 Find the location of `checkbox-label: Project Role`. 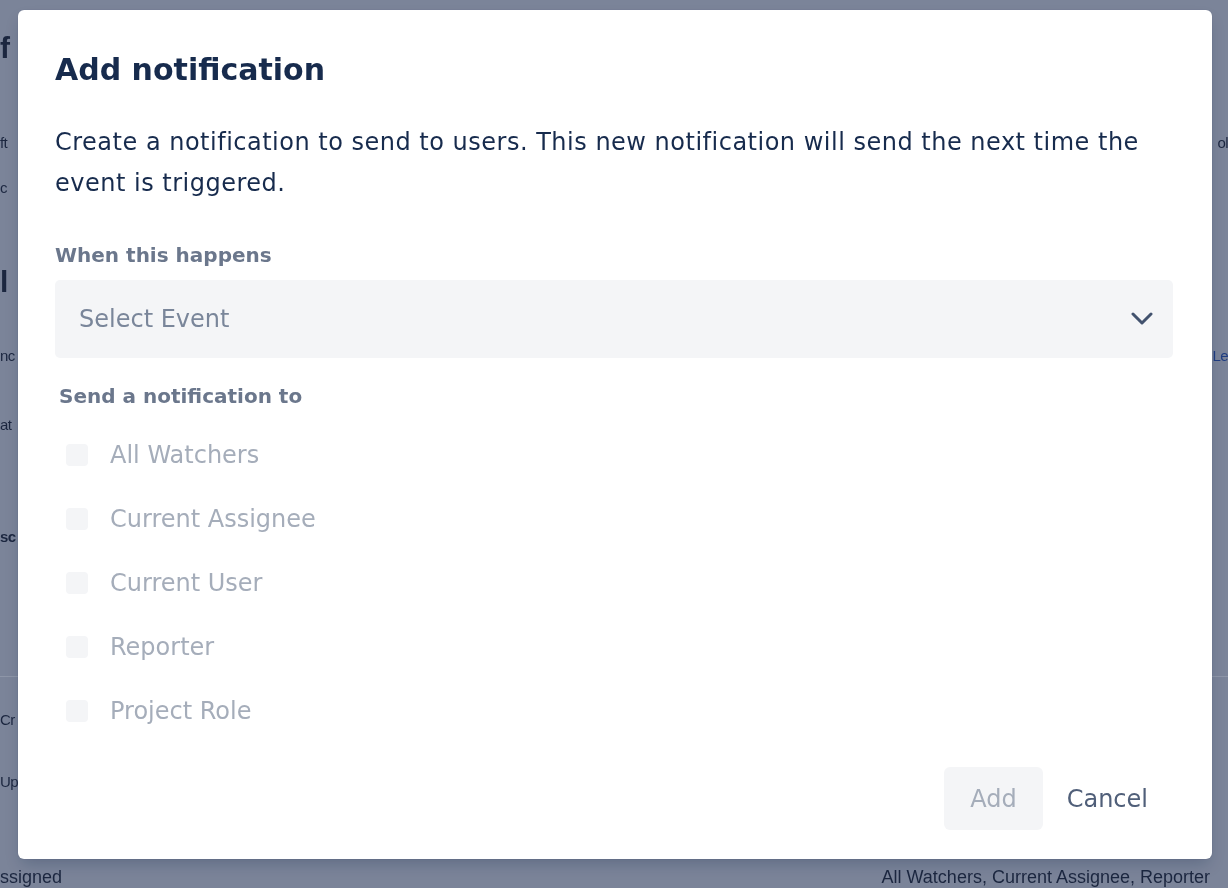

checkbox-label: Project Role is located at coordinates (181, 711).